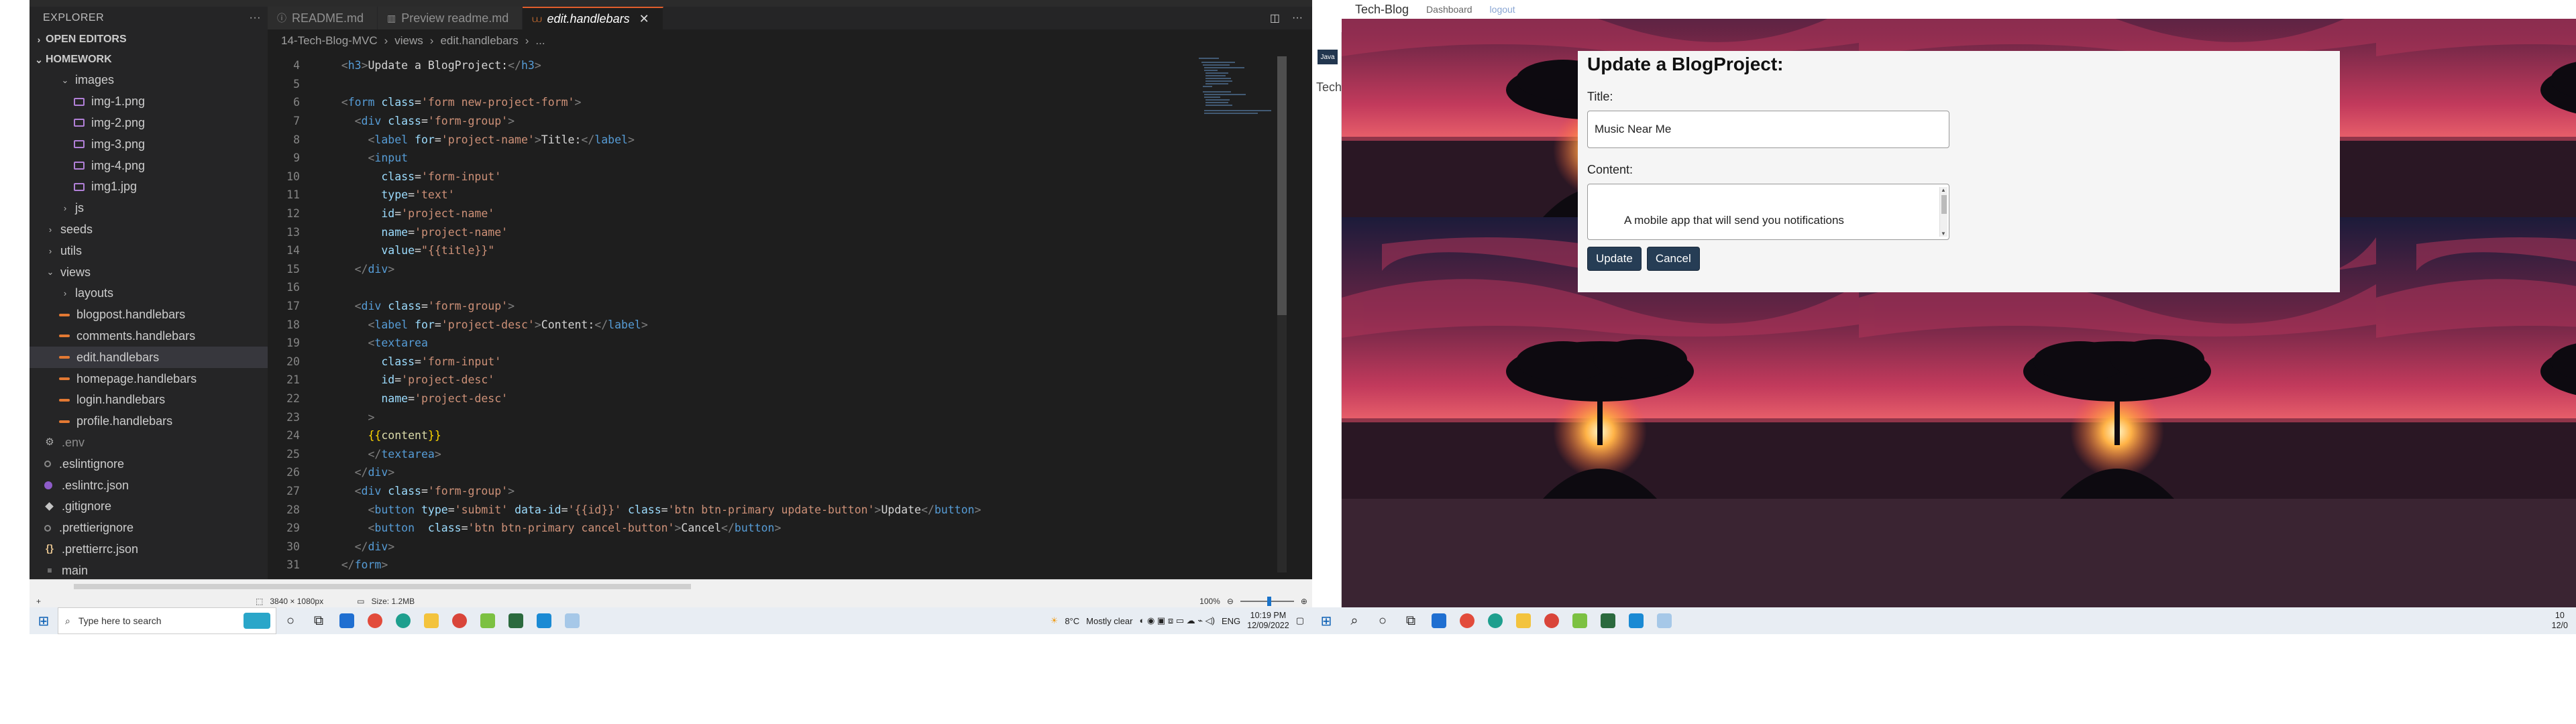 Image resolution: width=2576 pixels, height=724 pixels. What do you see at coordinates (771, 435) in the screenshot?
I see `code-line: 24 {{content}}` at bounding box center [771, 435].